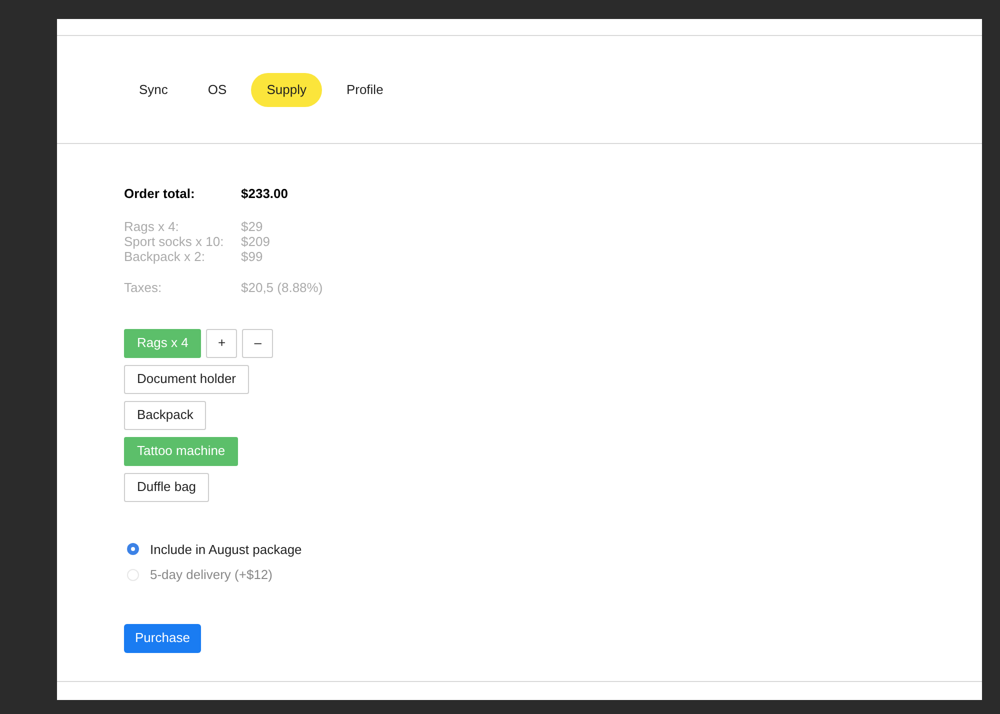  Describe the element at coordinates (174, 241) in the screenshot. I see `line-item-label: Sport socks x 10:` at that location.